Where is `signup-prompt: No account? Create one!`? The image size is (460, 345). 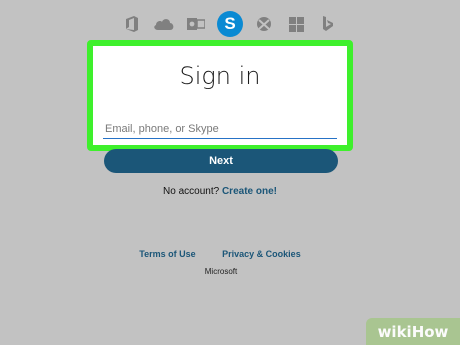
signup-prompt: No account? Create one! is located at coordinates (220, 191).